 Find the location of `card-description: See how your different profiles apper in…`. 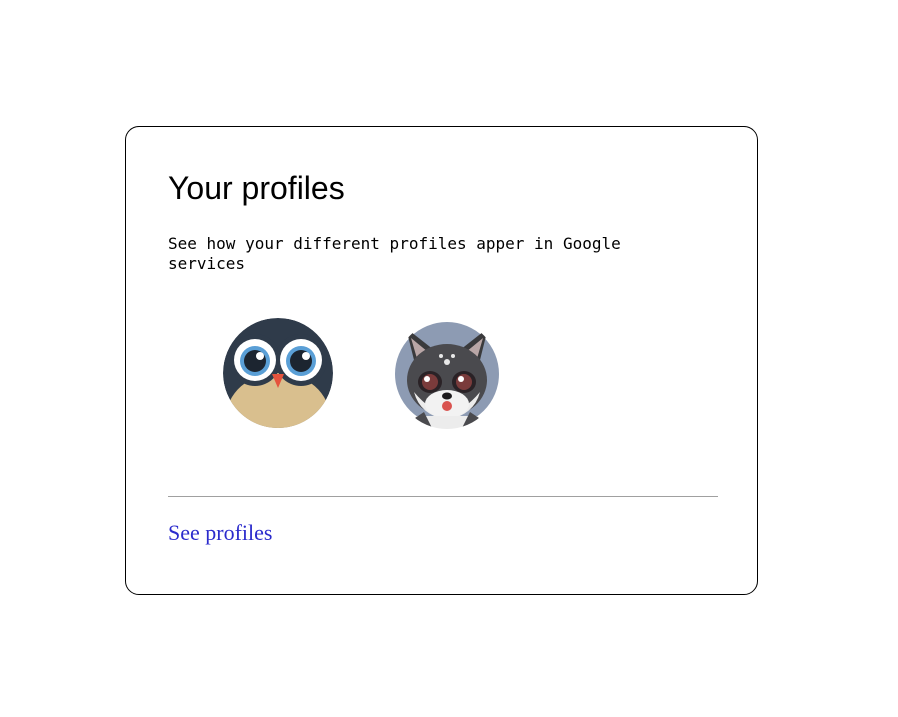

card-description: See how your different profiles apper in… is located at coordinates (394, 253).